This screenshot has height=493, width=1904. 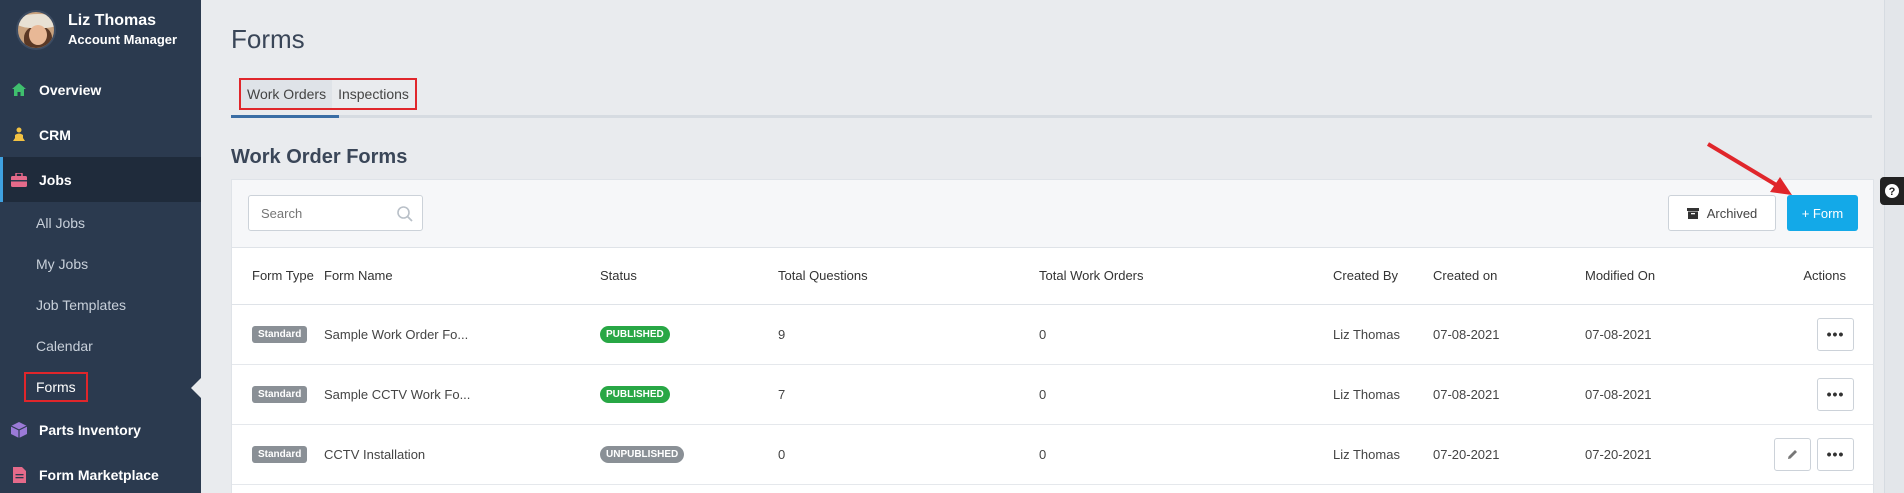 I want to click on nav-jobs: Jobs, so click(x=100, y=179).